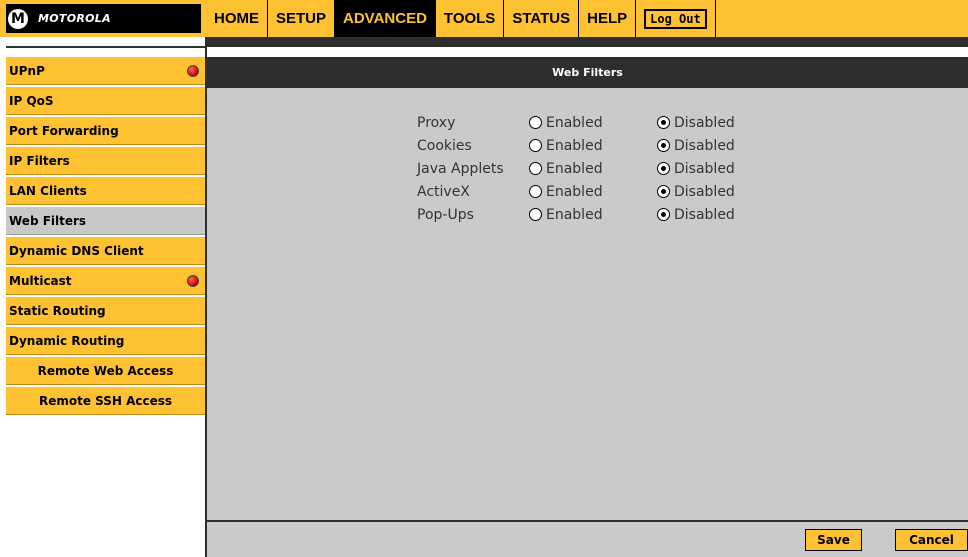 The width and height of the screenshot is (968, 557). I want to click on java-applets-enabled-option: Enabled, so click(593, 169).